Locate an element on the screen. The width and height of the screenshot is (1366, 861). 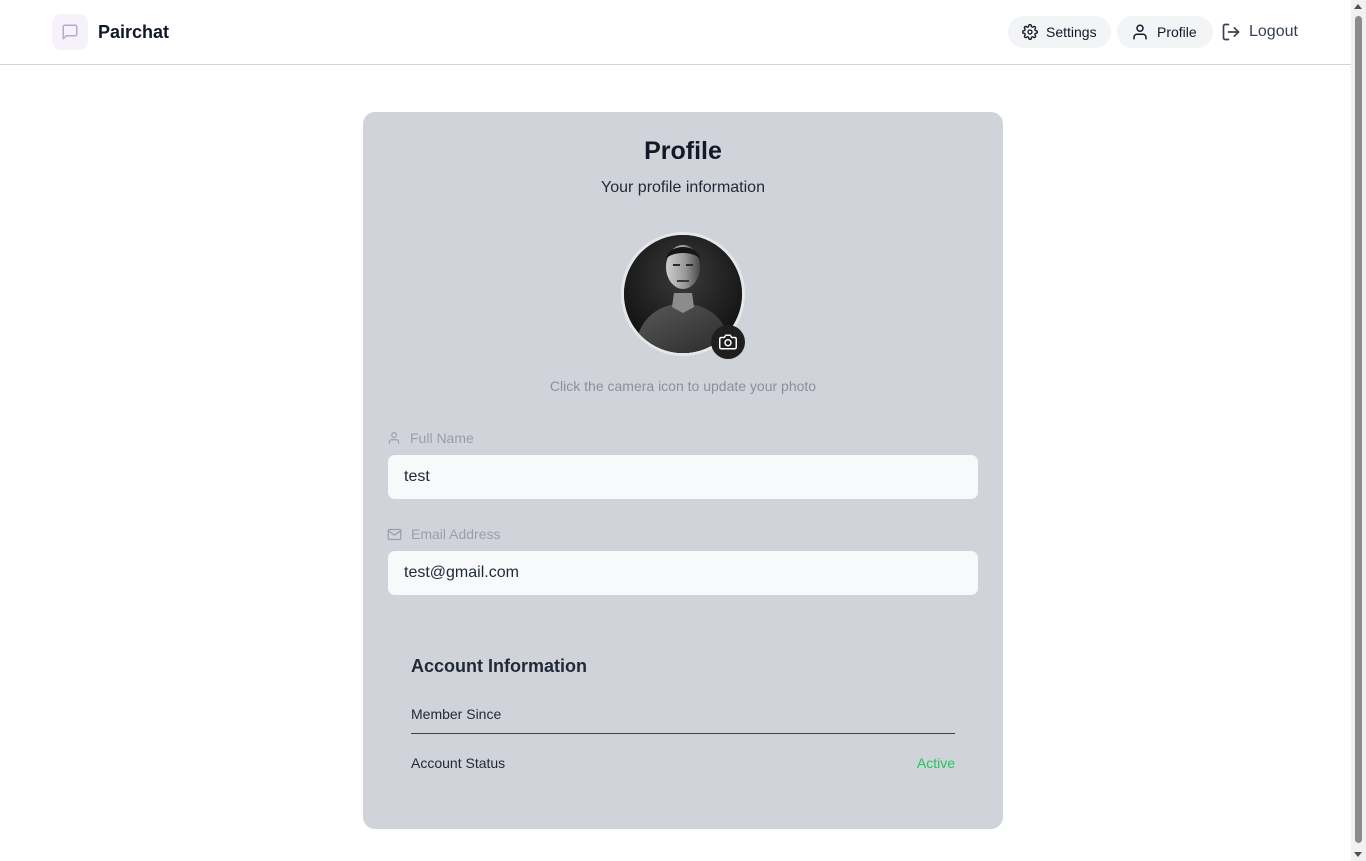
brand-name: Pairchat is located at coordinates (134, 31).